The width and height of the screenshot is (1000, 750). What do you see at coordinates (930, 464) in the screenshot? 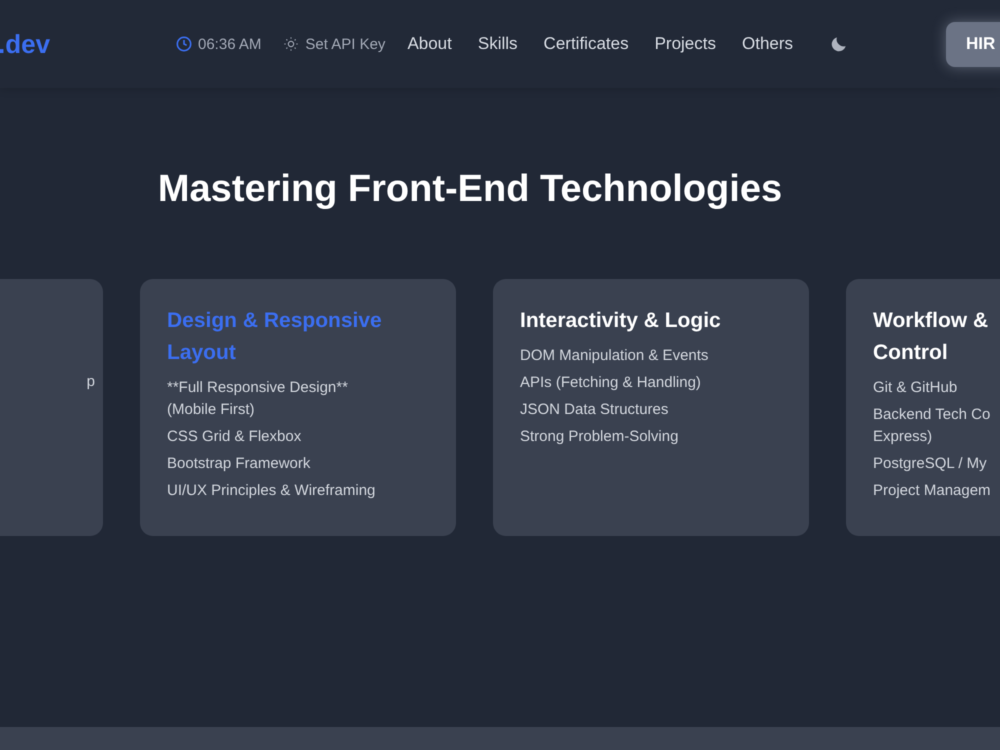
I see `skill-item: PostgreSQL / My` at bounding box center [930, 464].